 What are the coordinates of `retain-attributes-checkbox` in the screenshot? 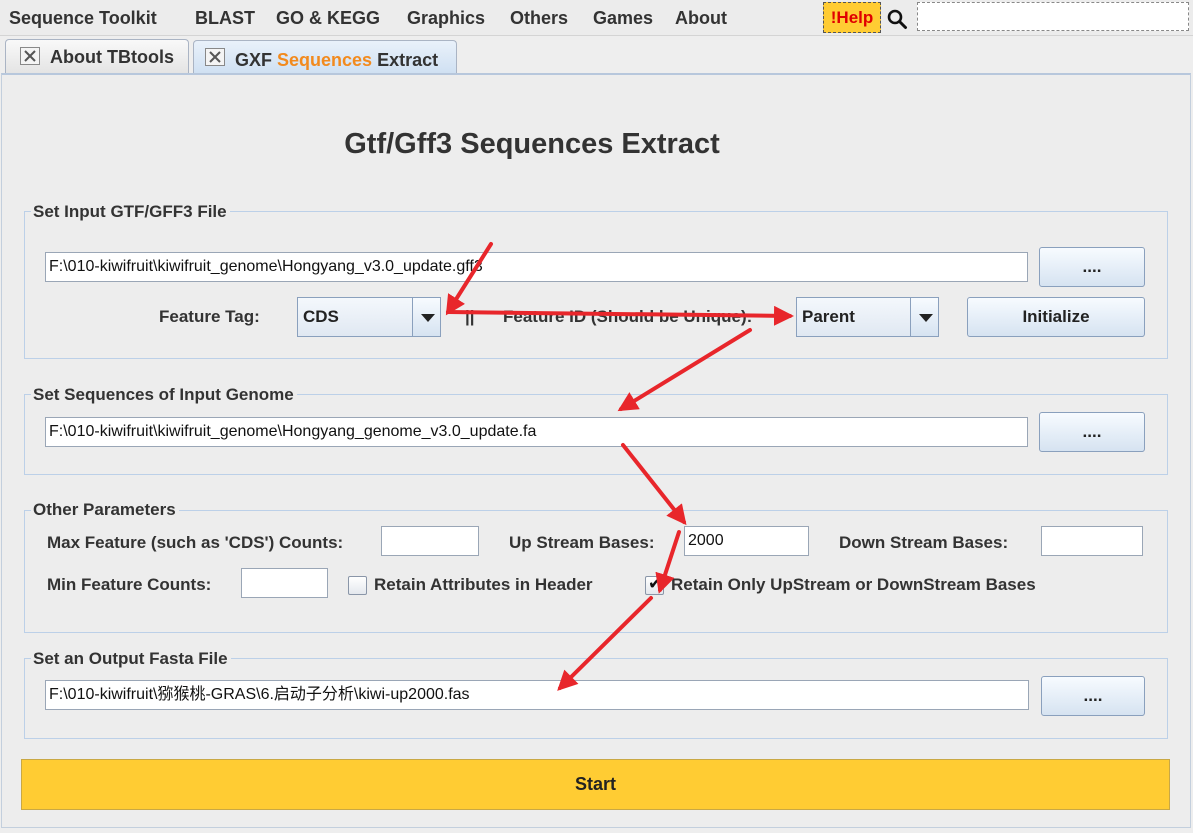 It's located at (357, 585).